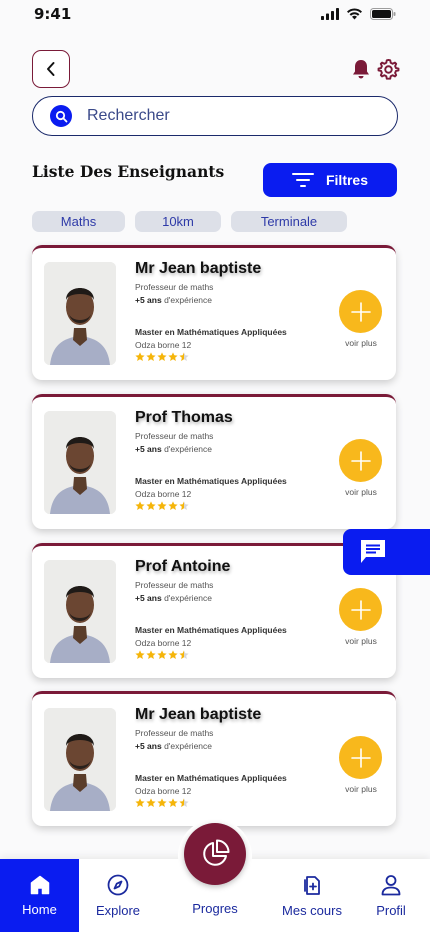  Describe the element at coordinates (184, 417) in the screenshot. I see `teacher-name: Prof Thomas` at that location.